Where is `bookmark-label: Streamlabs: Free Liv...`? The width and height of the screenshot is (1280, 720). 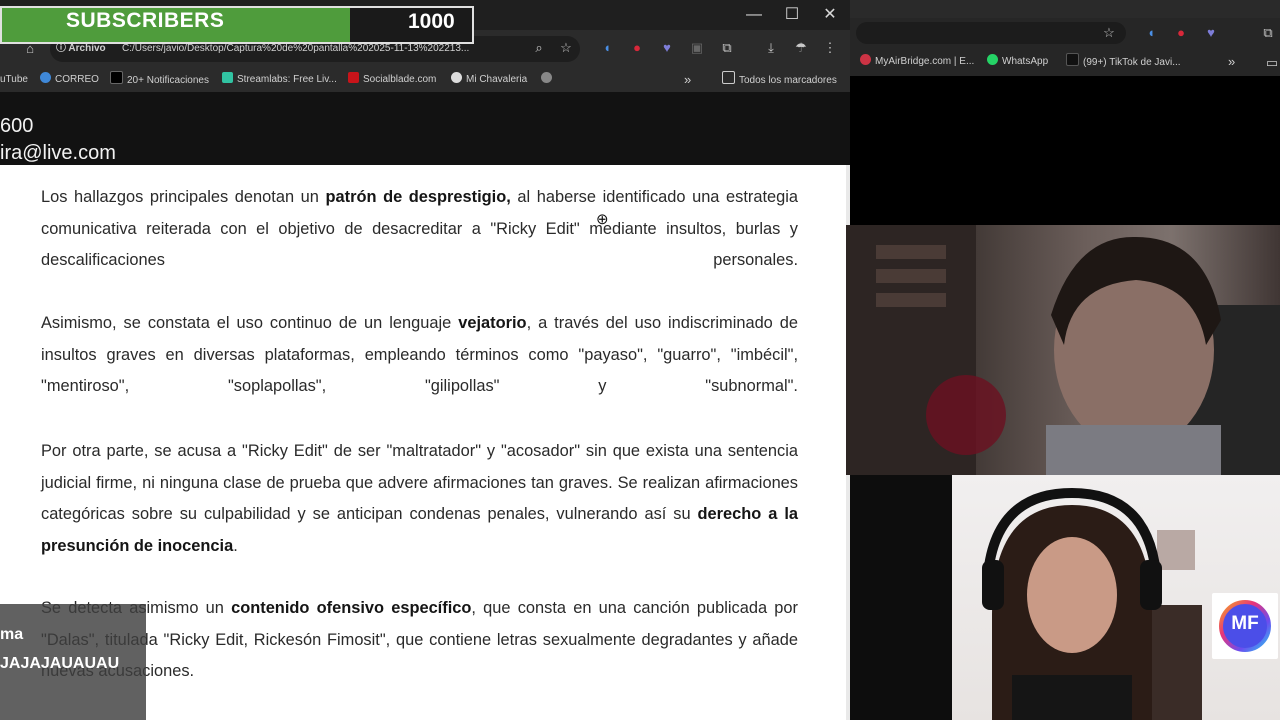 bookmark-label: Streamlabs: Free Liv... is located at coordinates (287, 79).